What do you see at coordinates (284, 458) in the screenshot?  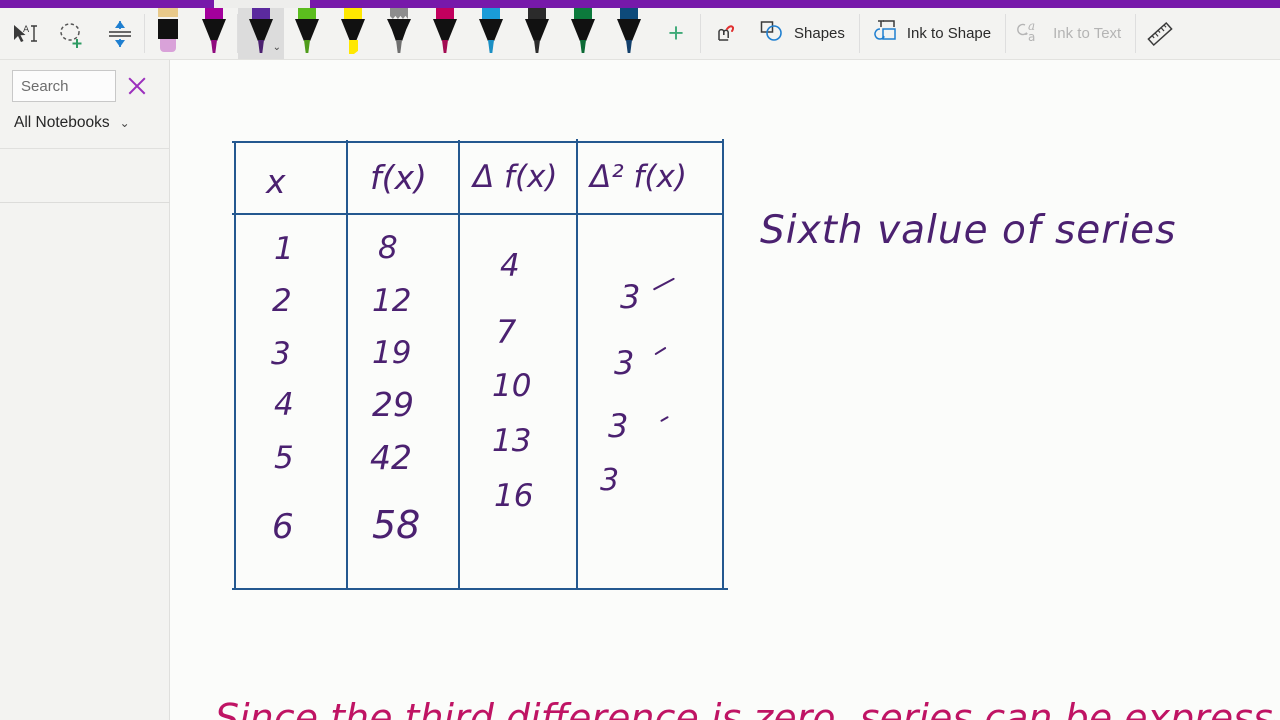 I see `table-cell-x: 5` at bounding box center [284, 458].